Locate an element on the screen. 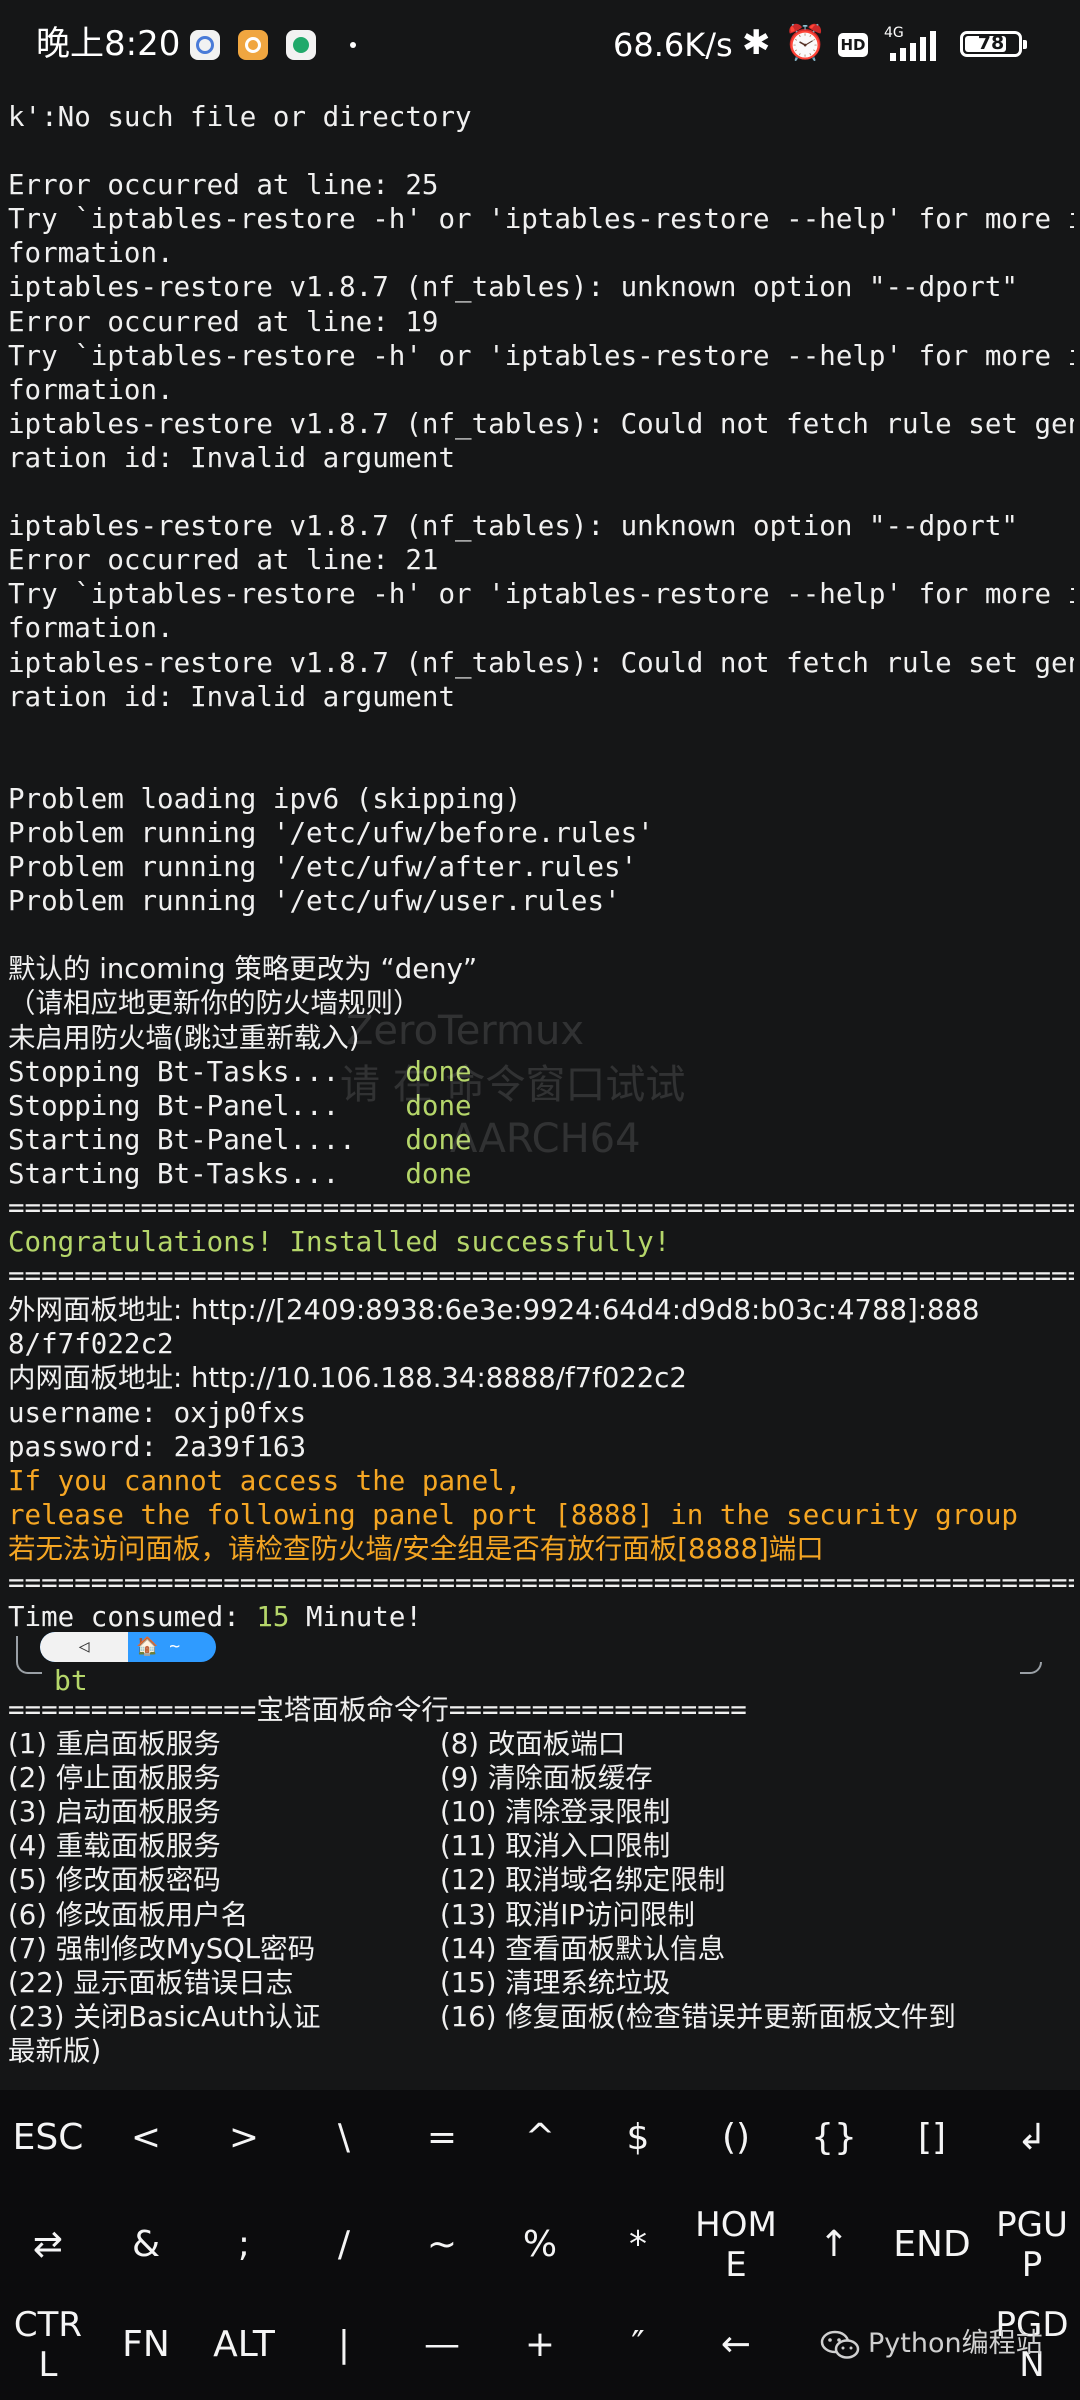 This screenshot has height=2400, width=1080. status-done-label: done is located at coordinates (438, 1105).